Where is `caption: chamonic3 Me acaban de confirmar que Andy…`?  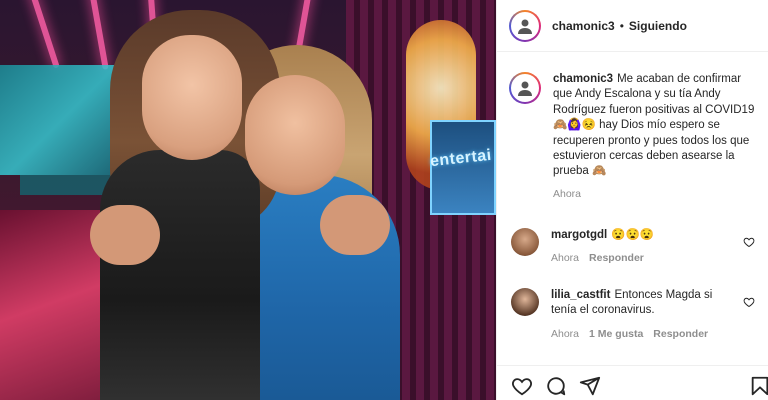
caption: chamonic3 Me acaban de confirmar que Andy… is located at coordinates (635, 136).